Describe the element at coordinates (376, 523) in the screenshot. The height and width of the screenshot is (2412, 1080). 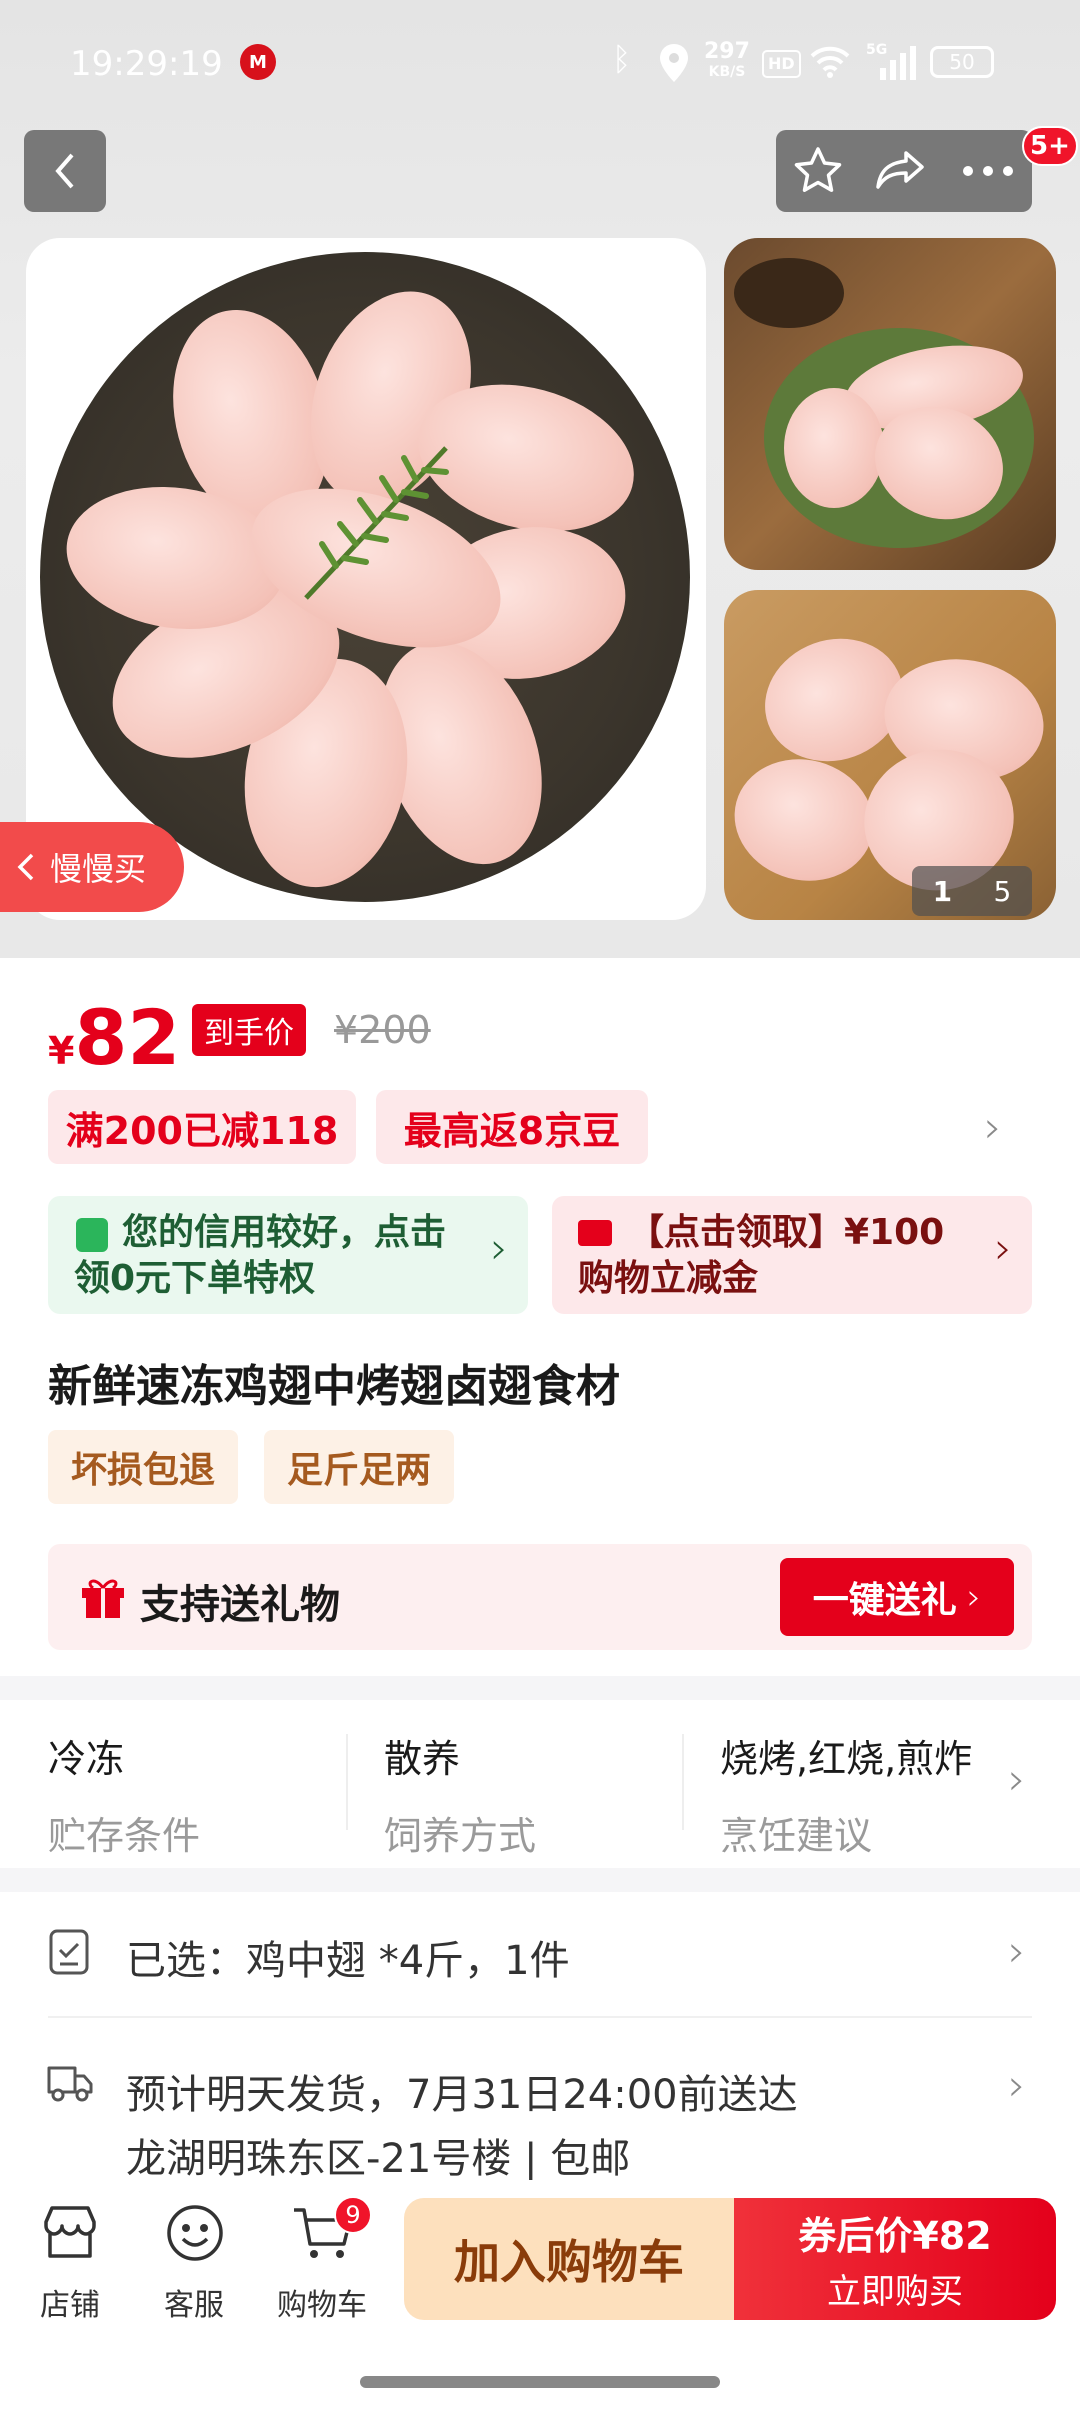
I see `rosemary-image` at that location.